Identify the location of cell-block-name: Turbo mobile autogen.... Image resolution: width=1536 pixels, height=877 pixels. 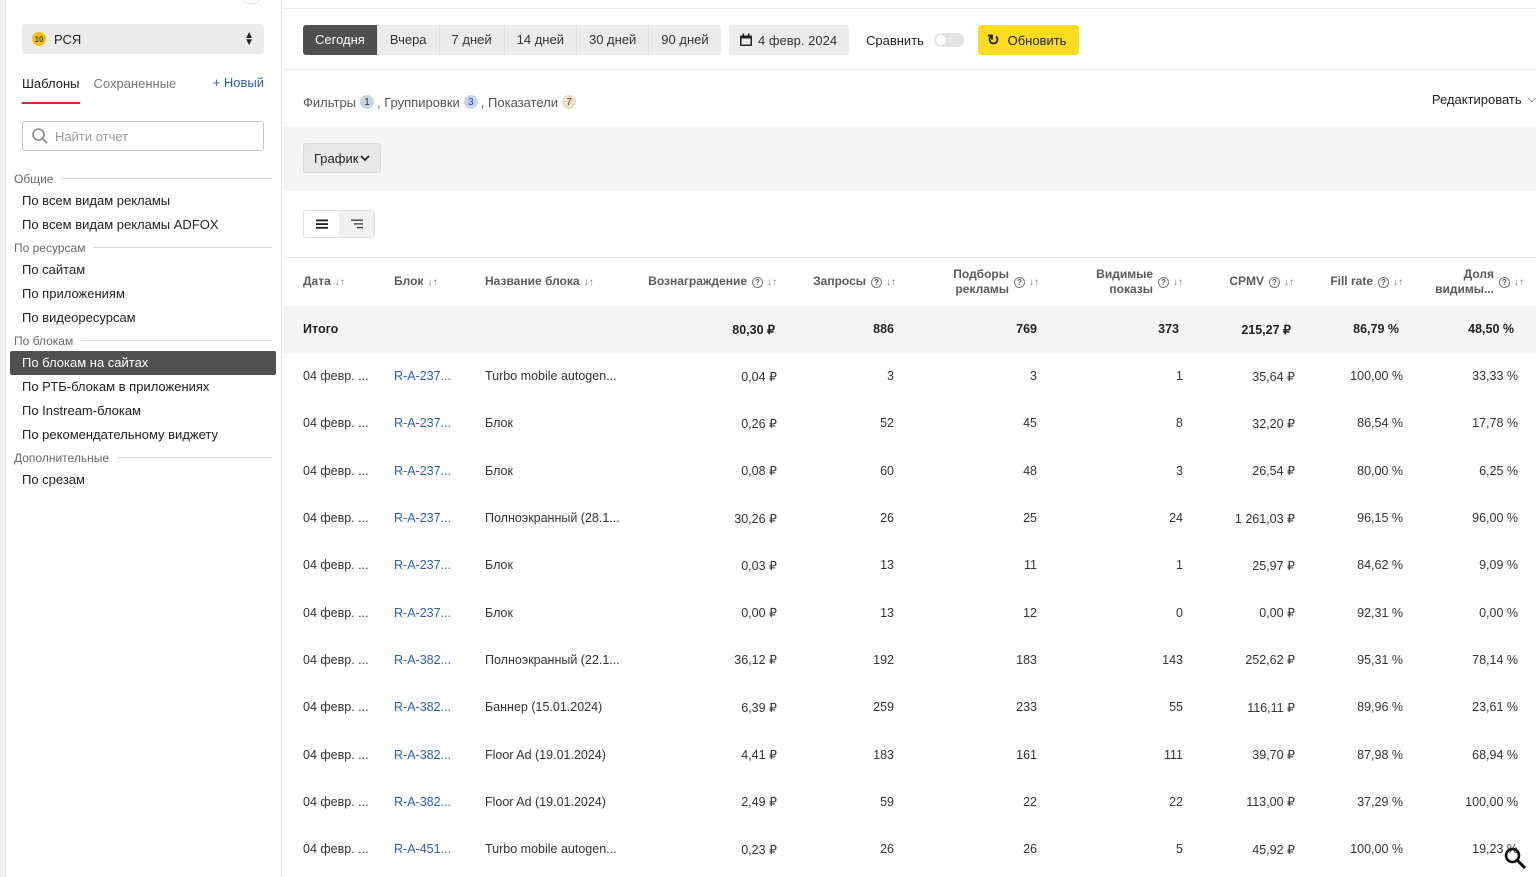
(551, 849).